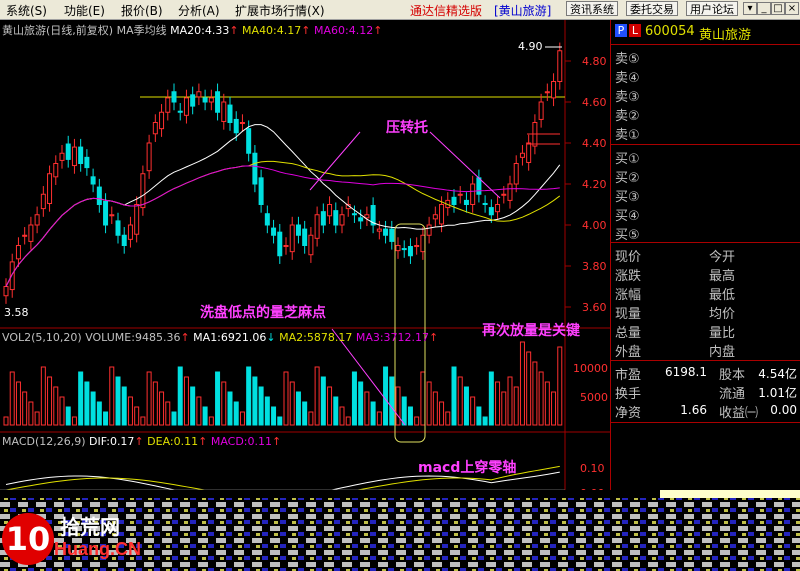 The width and height of the screenshot is (800, 571). What do you see at coordinates (590, 383) in the screenshot?
I see `volume-axis: 10000 5000` at bounding box center [590, 383].